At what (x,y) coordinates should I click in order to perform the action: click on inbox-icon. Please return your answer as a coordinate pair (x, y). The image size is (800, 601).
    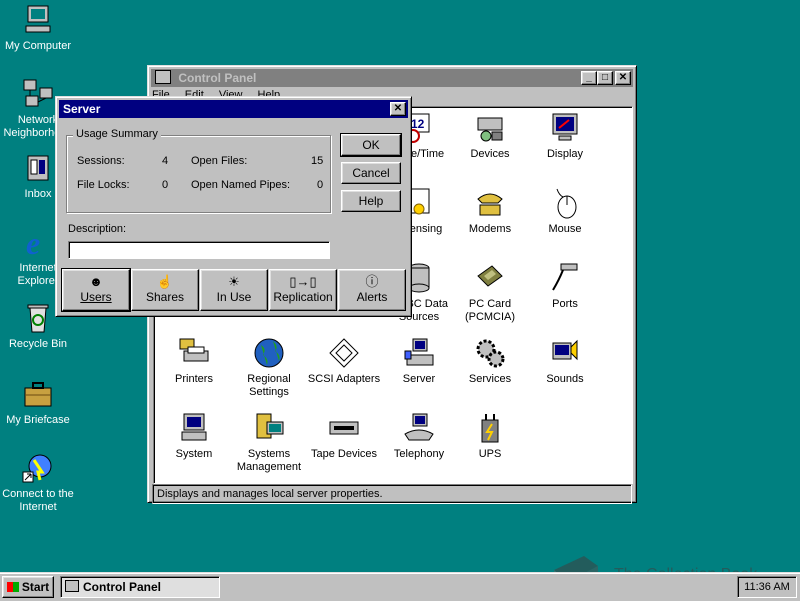
    Looking at the image, I should click on (38, 168).